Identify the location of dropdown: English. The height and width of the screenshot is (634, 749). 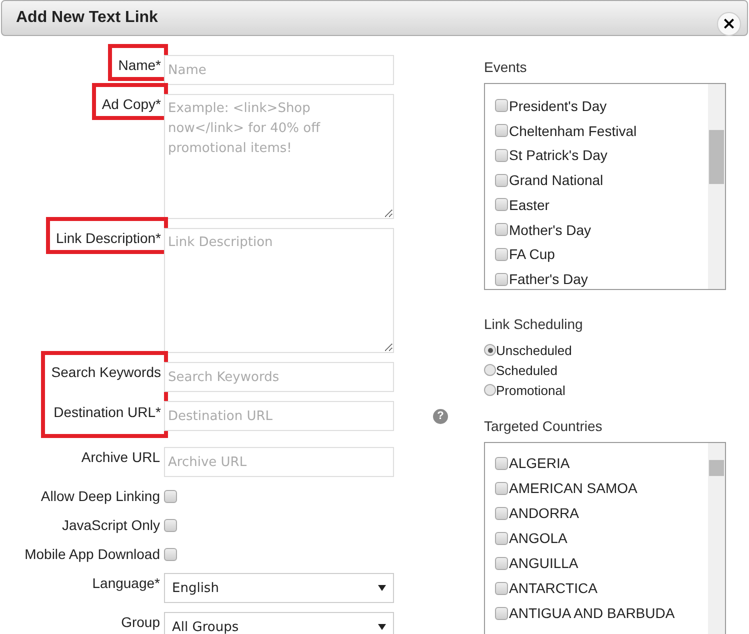
(279, 588).